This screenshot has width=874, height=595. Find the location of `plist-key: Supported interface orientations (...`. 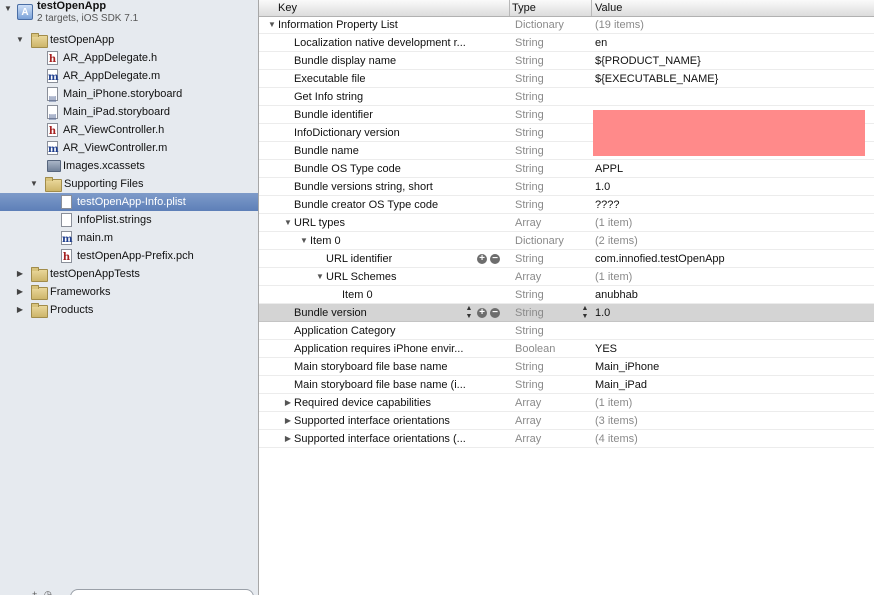

plist-key: Supported interface orientations (... is located at coordinates (380, 439).